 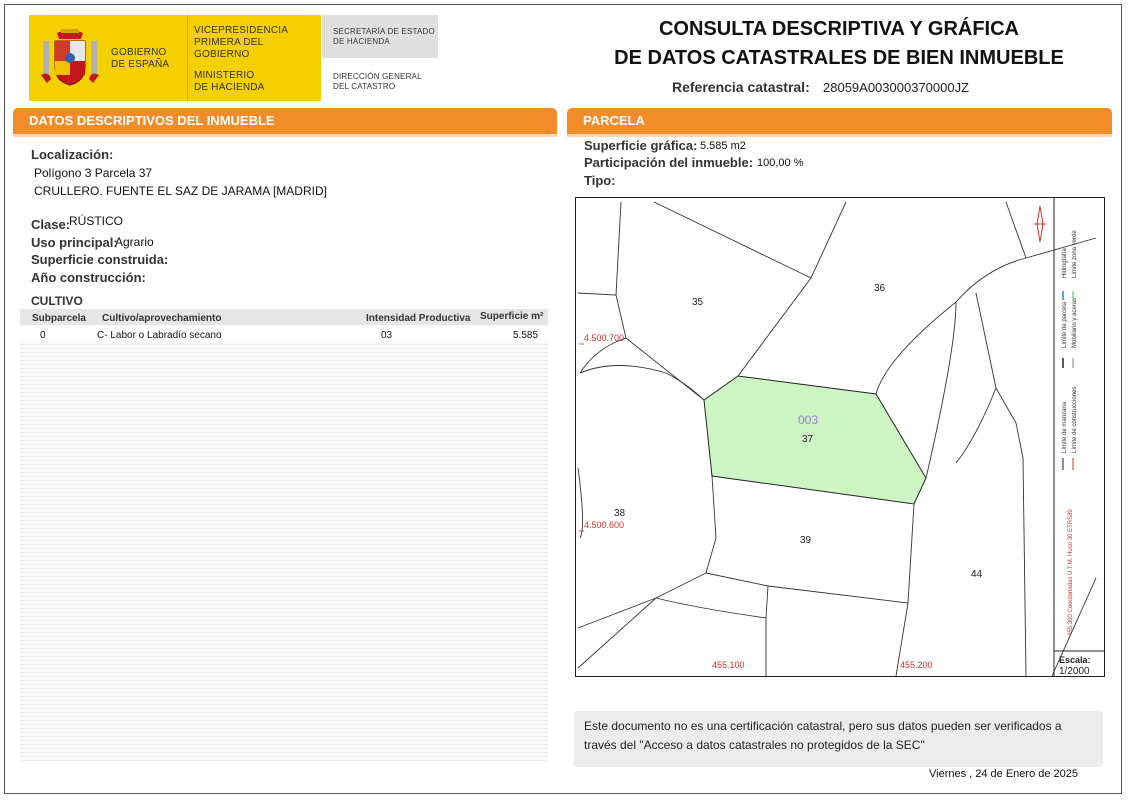 What do you see at coordinates (93, 173) in the screenshot?
I see `localizacion-line1: Polígono 3 Parcela 37` at bounding box center [93, 173].